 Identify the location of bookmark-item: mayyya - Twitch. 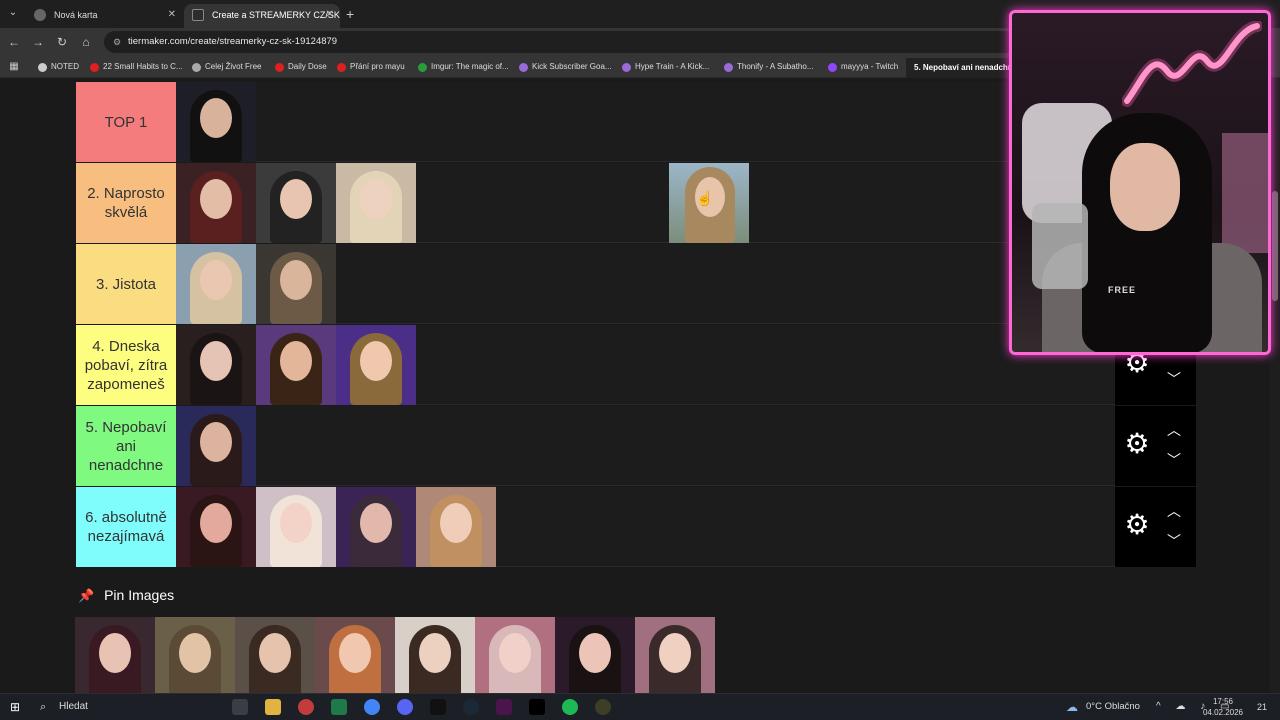
(863, 67).